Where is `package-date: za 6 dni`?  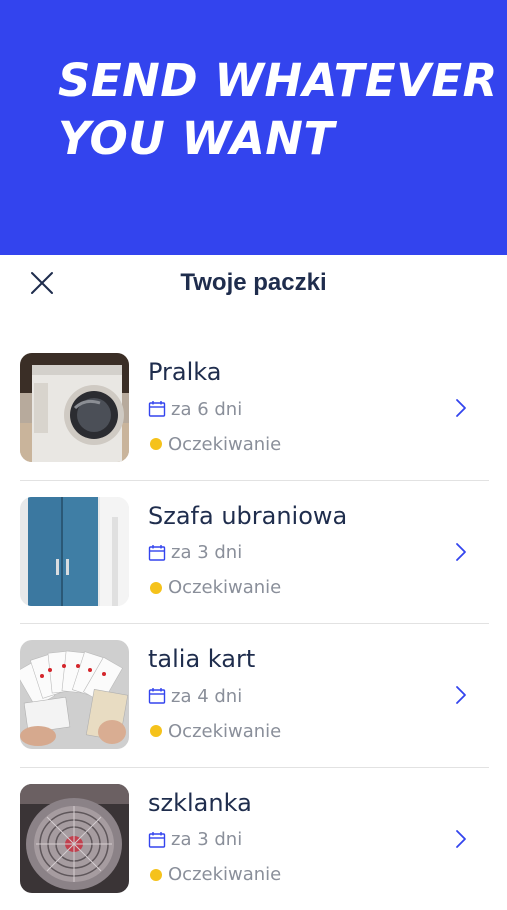 package-date: za 6 dni is located at coordinates (195, 409).